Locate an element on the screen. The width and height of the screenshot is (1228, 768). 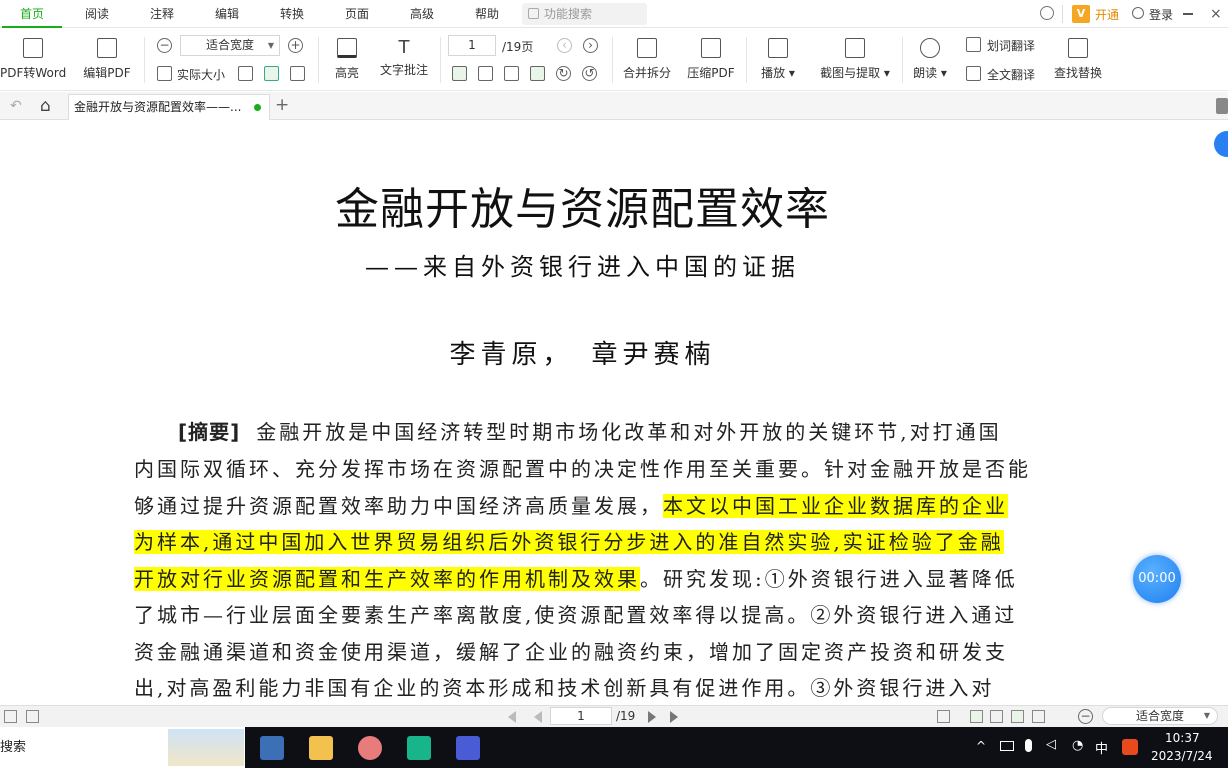
fit-width-icon is located at coordinates (271, 73).